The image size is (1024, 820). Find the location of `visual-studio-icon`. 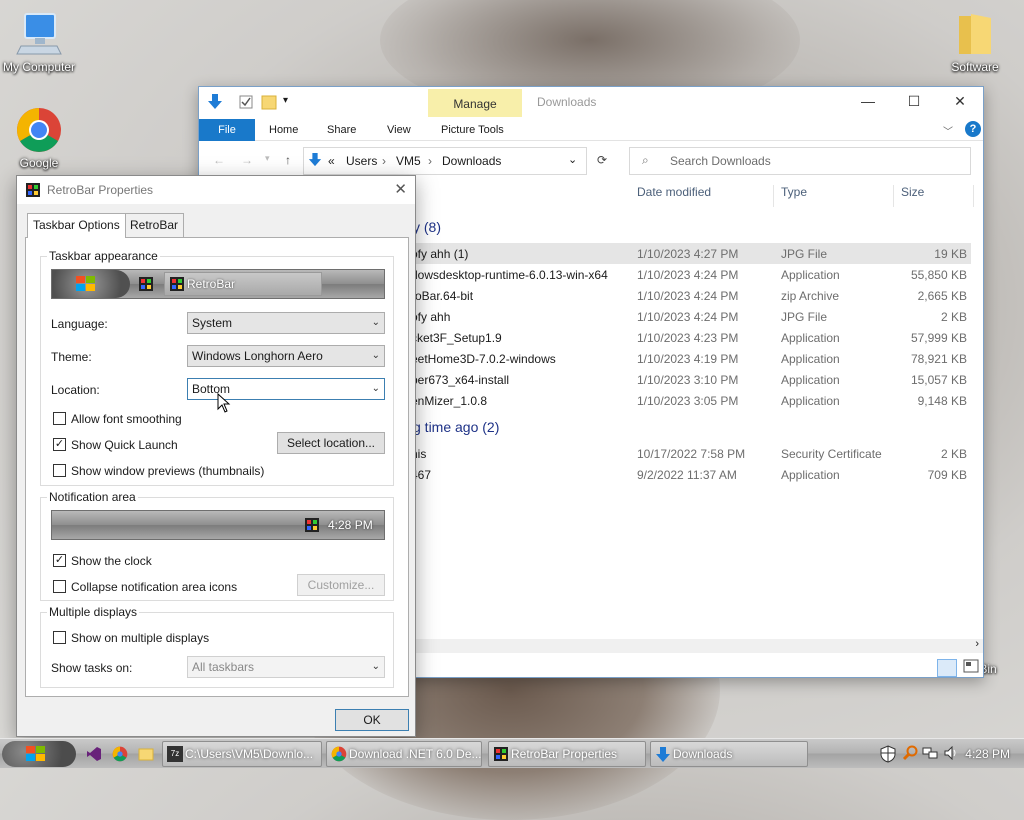

visual-studio-icon is located at coordinates (94, 755).